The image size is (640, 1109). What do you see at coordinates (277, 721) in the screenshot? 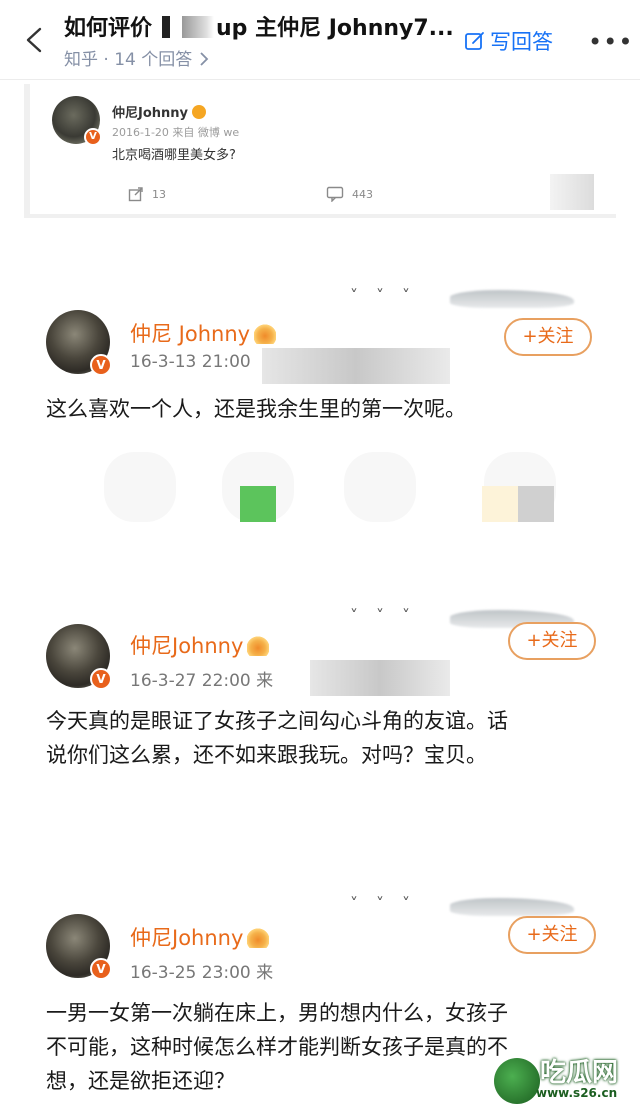
I see `post-text-line: 今天真的是眼证了女孩子之间勾心斗角的友谊。话` at bounding box center [277, 721].